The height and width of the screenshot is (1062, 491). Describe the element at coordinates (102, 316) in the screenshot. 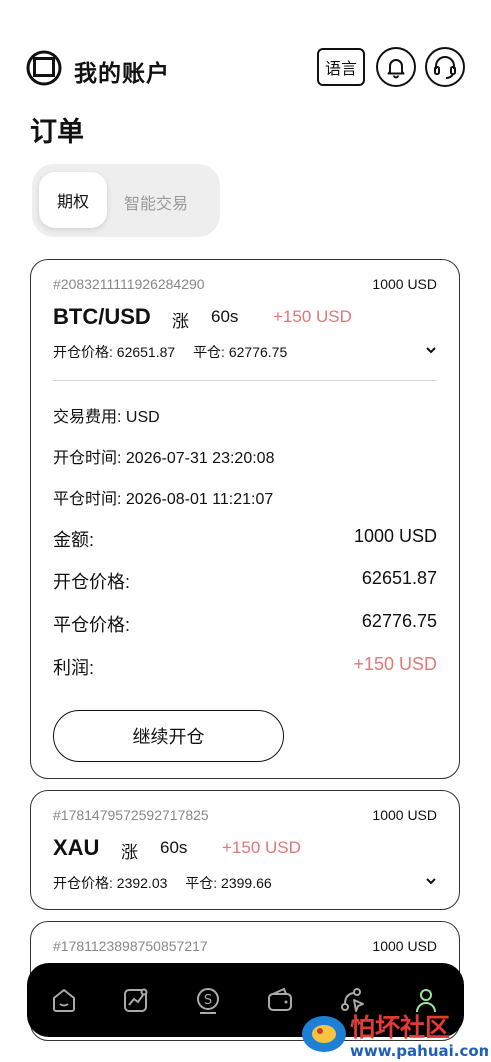

I see `trading-pair: BTC/USD` at that location.